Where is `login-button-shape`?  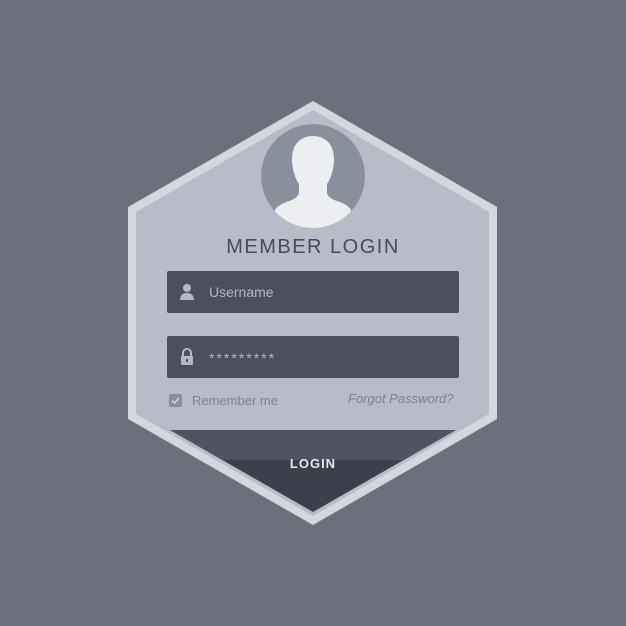 login-button-shape is located at coordinates (313, 471).